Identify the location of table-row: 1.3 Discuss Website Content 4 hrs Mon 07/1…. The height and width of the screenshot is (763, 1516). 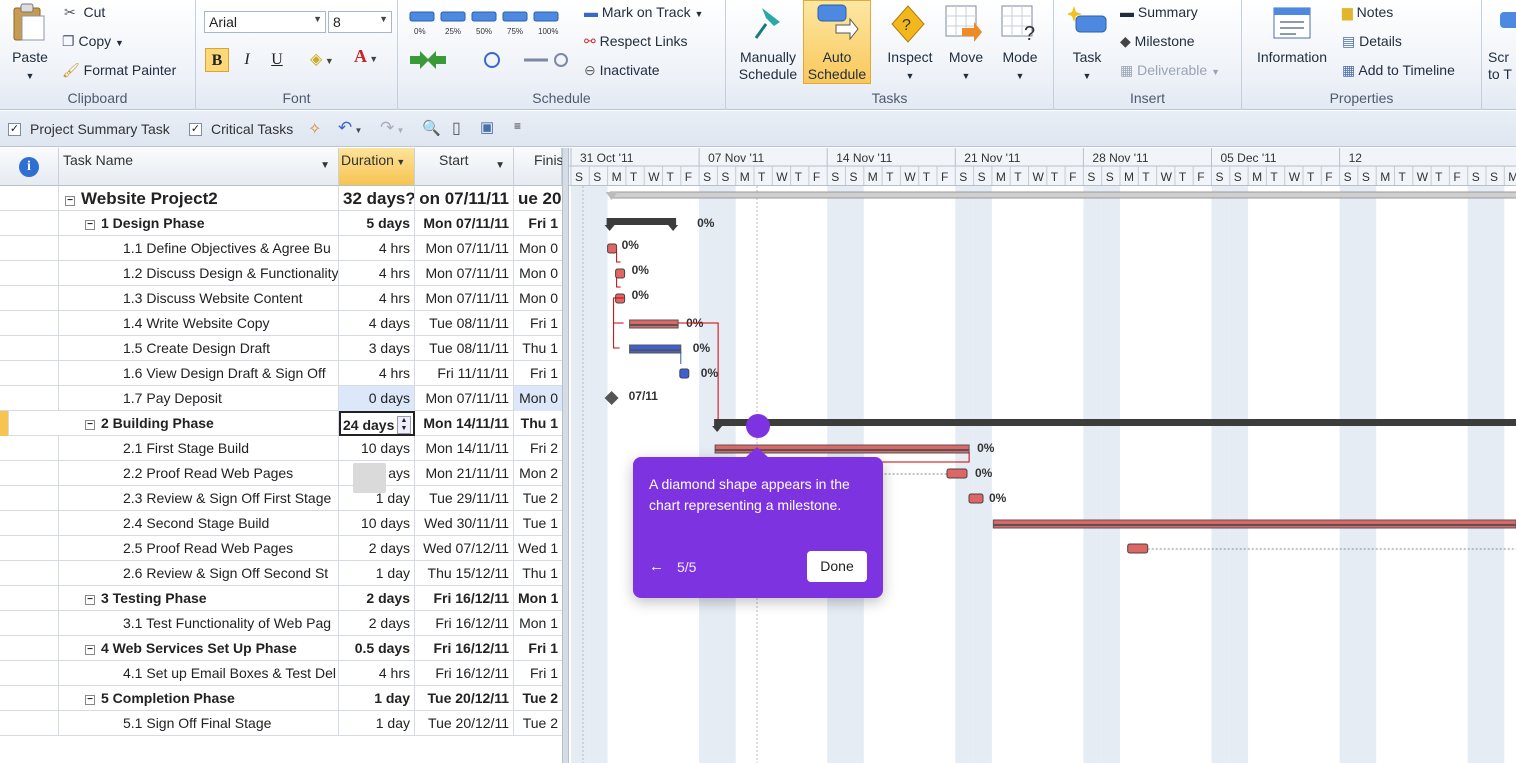
(281, 298).